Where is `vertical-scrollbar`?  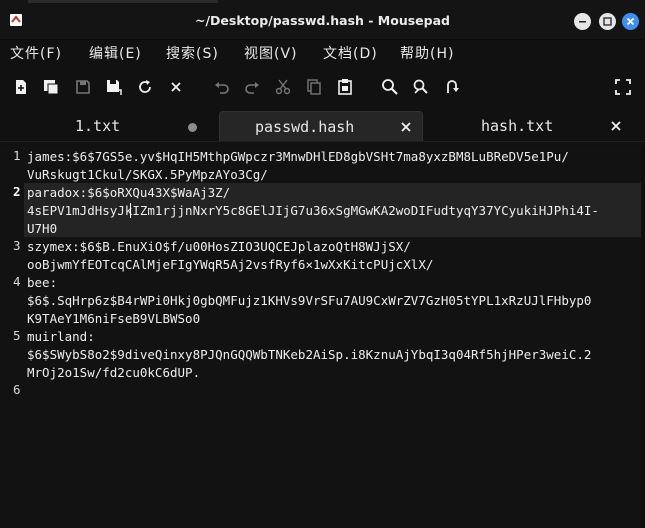 vertical-scrollbar is located at coordinates (643, 337).